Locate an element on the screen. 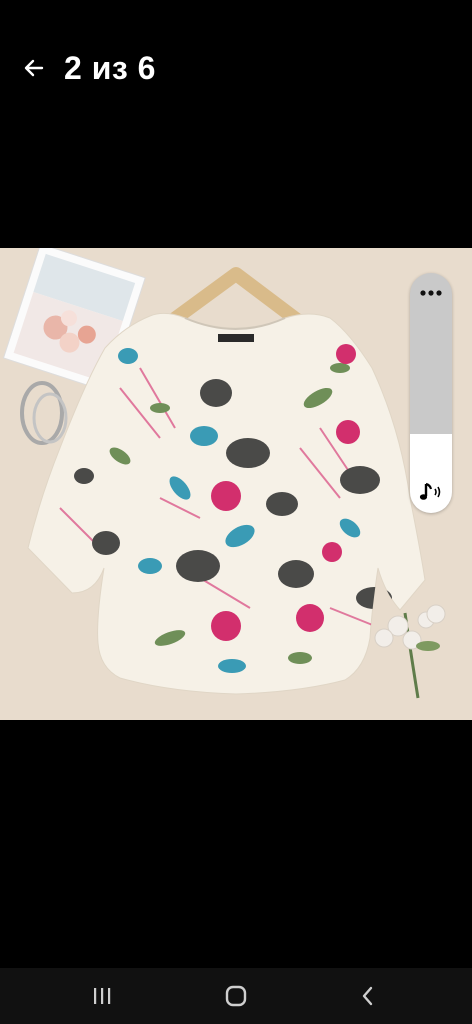 This screenshot has width=472, height=1024. volume-sound-indicator is located at coordinates (431, 492).